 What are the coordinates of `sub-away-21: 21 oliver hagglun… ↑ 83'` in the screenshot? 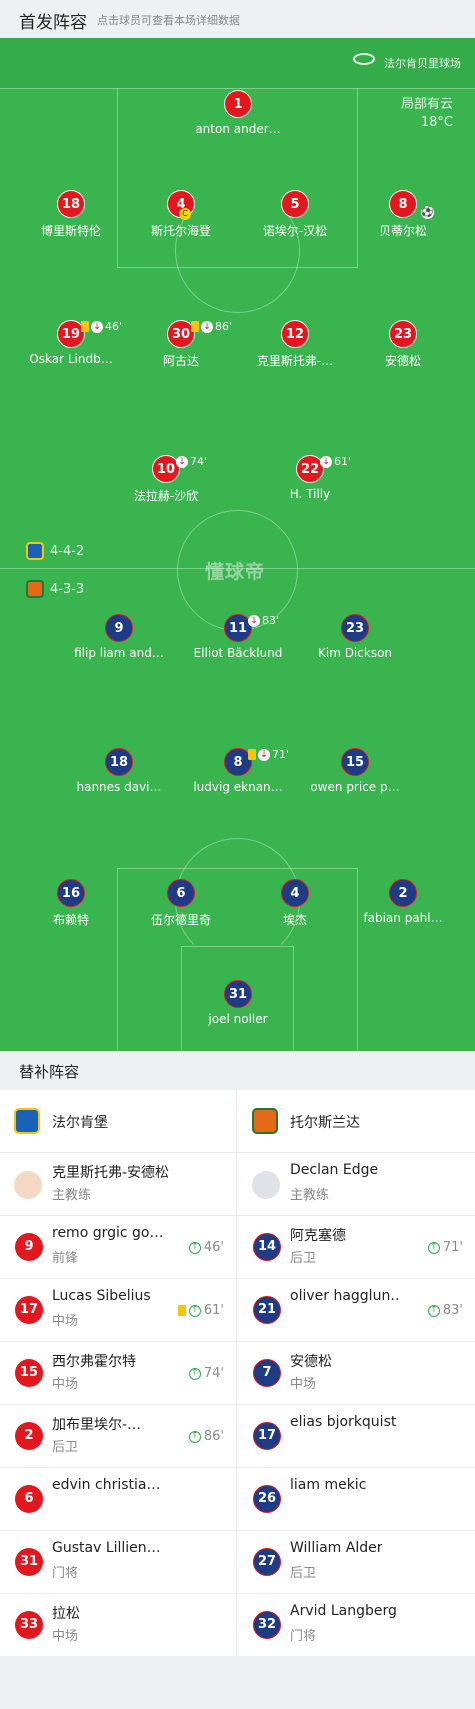 It's located at (356, 1310).